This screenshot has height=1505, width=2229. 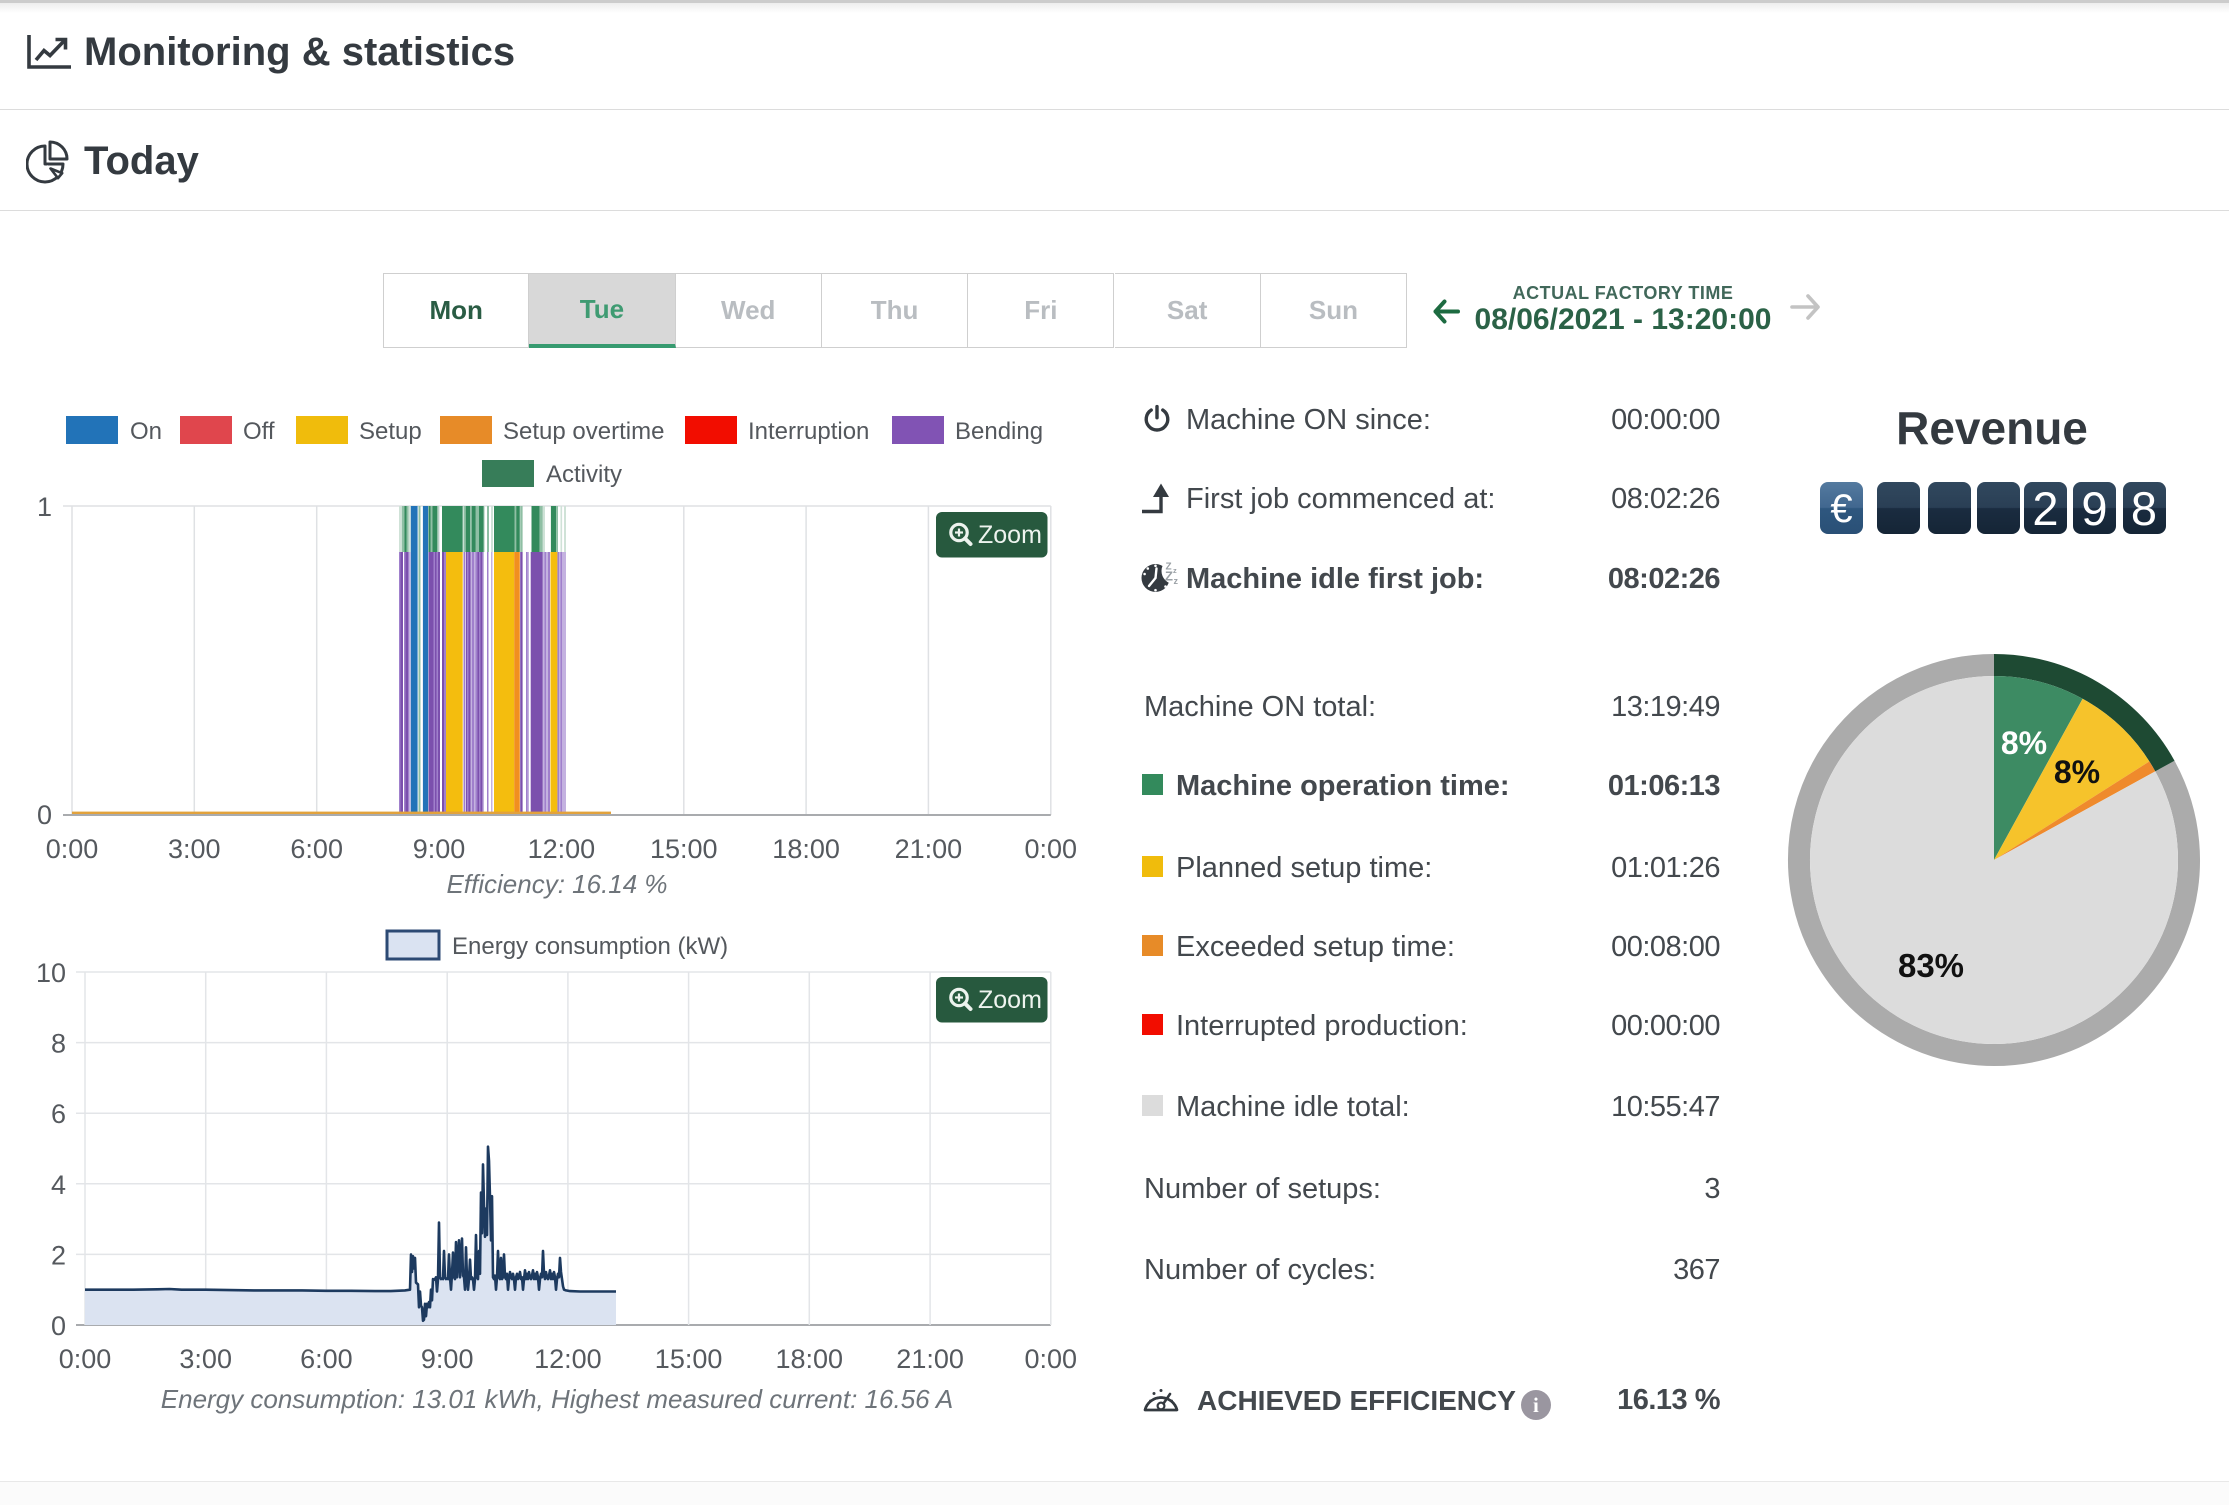 I want to click on svg-text: 10, so click(x=51, y=973).